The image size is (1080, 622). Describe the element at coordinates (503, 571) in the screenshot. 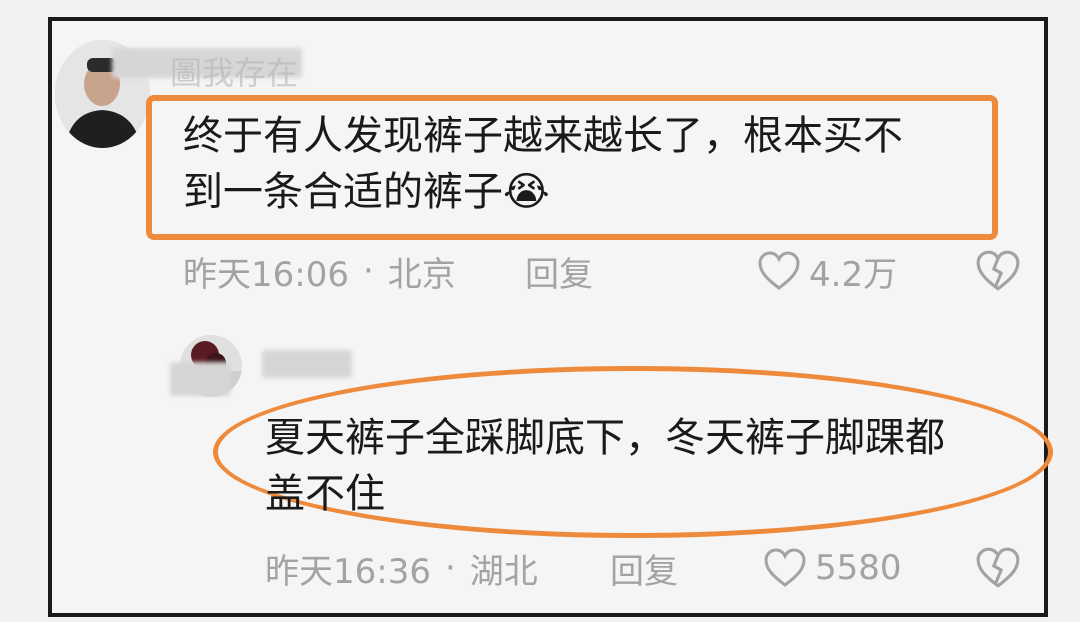

I see `location-2: 湖北` at that location.